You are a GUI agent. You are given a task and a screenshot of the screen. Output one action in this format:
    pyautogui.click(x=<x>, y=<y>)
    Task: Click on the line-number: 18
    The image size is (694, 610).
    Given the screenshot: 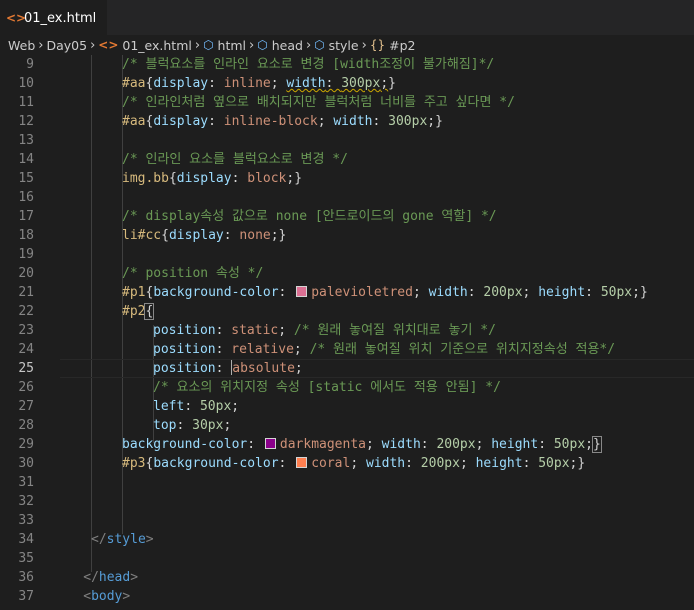 What is the action you would take?
    pyautogui.click(x=26, y=235)
    